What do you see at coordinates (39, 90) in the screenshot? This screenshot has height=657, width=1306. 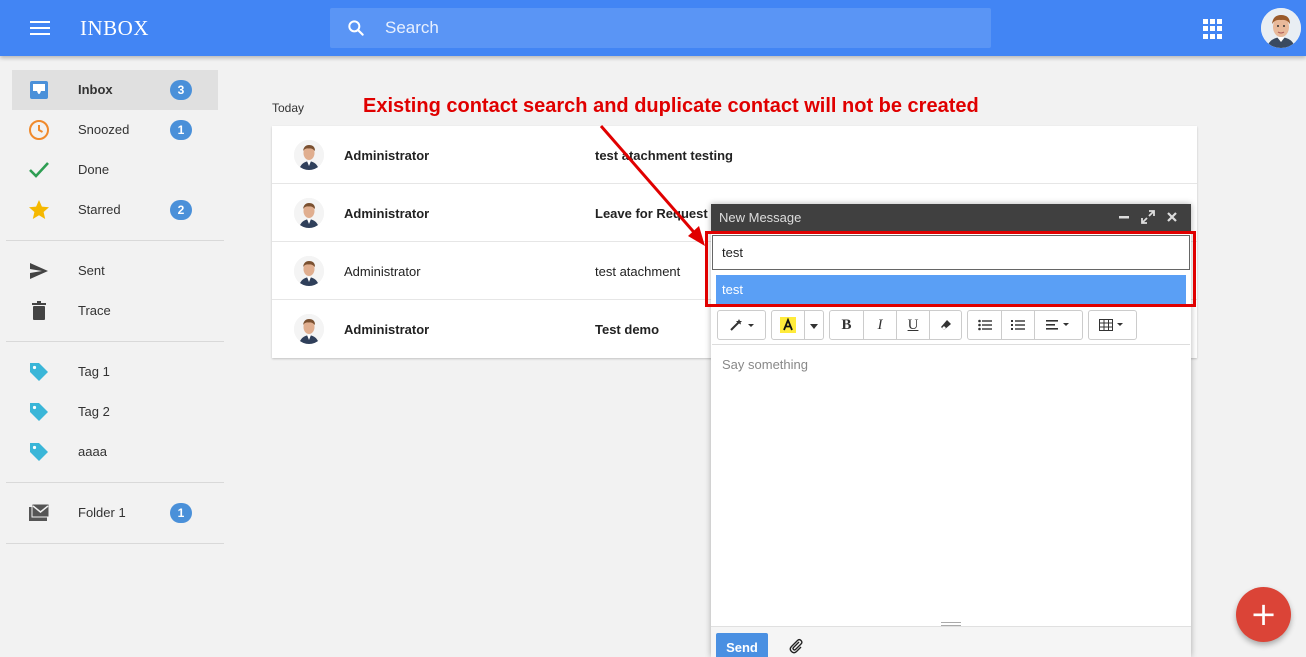 I see `inbox-icon` at bounding box center [39, 90].